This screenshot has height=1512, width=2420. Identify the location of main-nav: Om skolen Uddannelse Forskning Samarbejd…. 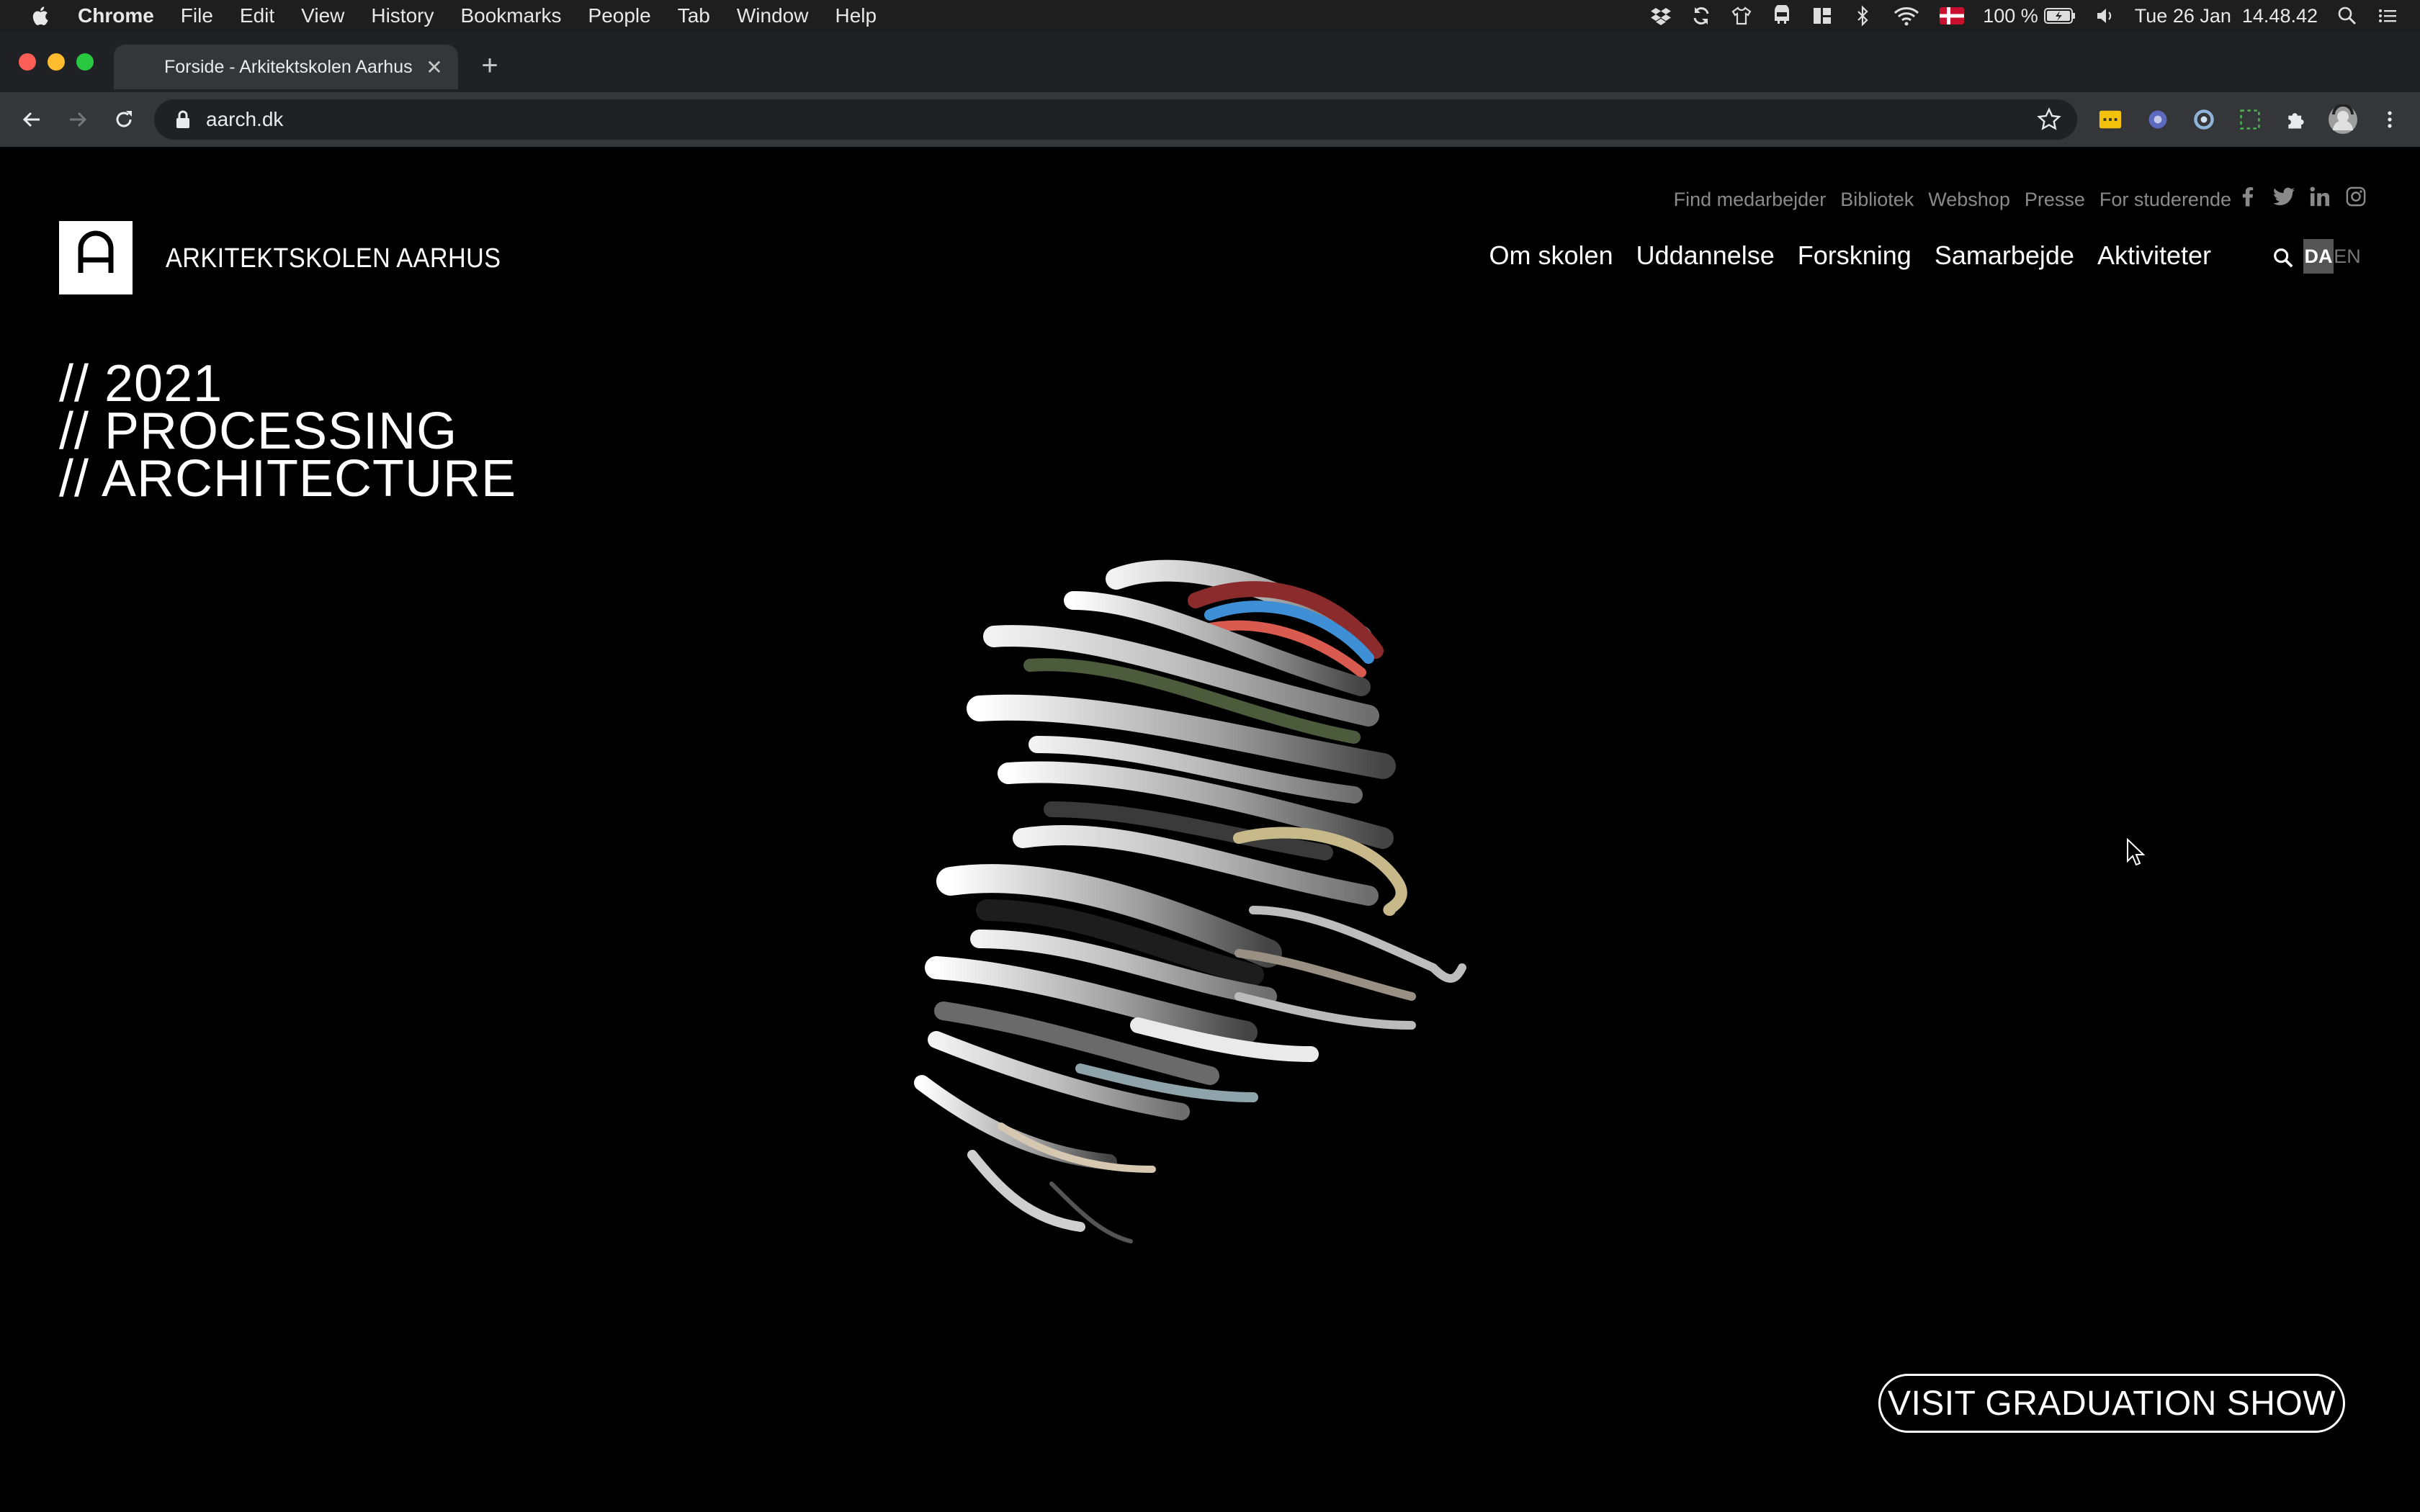
(1850, 255).